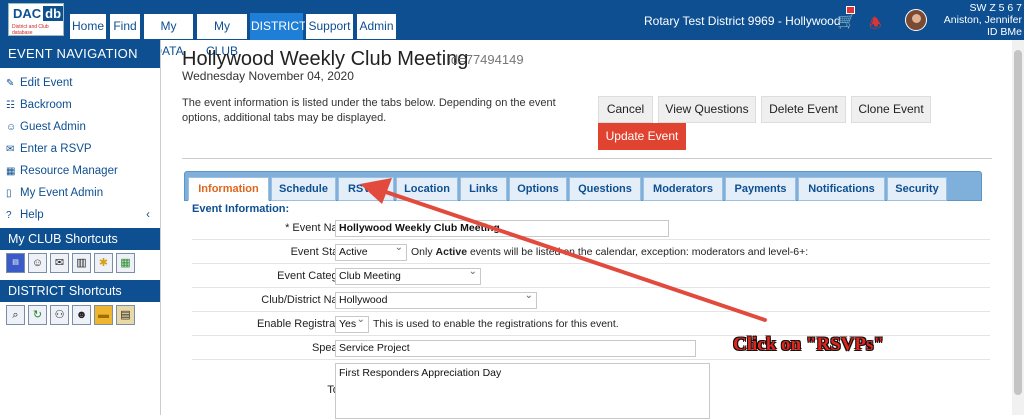  Describe the element at coordinates (591, 276) in the screenshot. I see `event-category-row: Event Category: Club Meeting` at that location.